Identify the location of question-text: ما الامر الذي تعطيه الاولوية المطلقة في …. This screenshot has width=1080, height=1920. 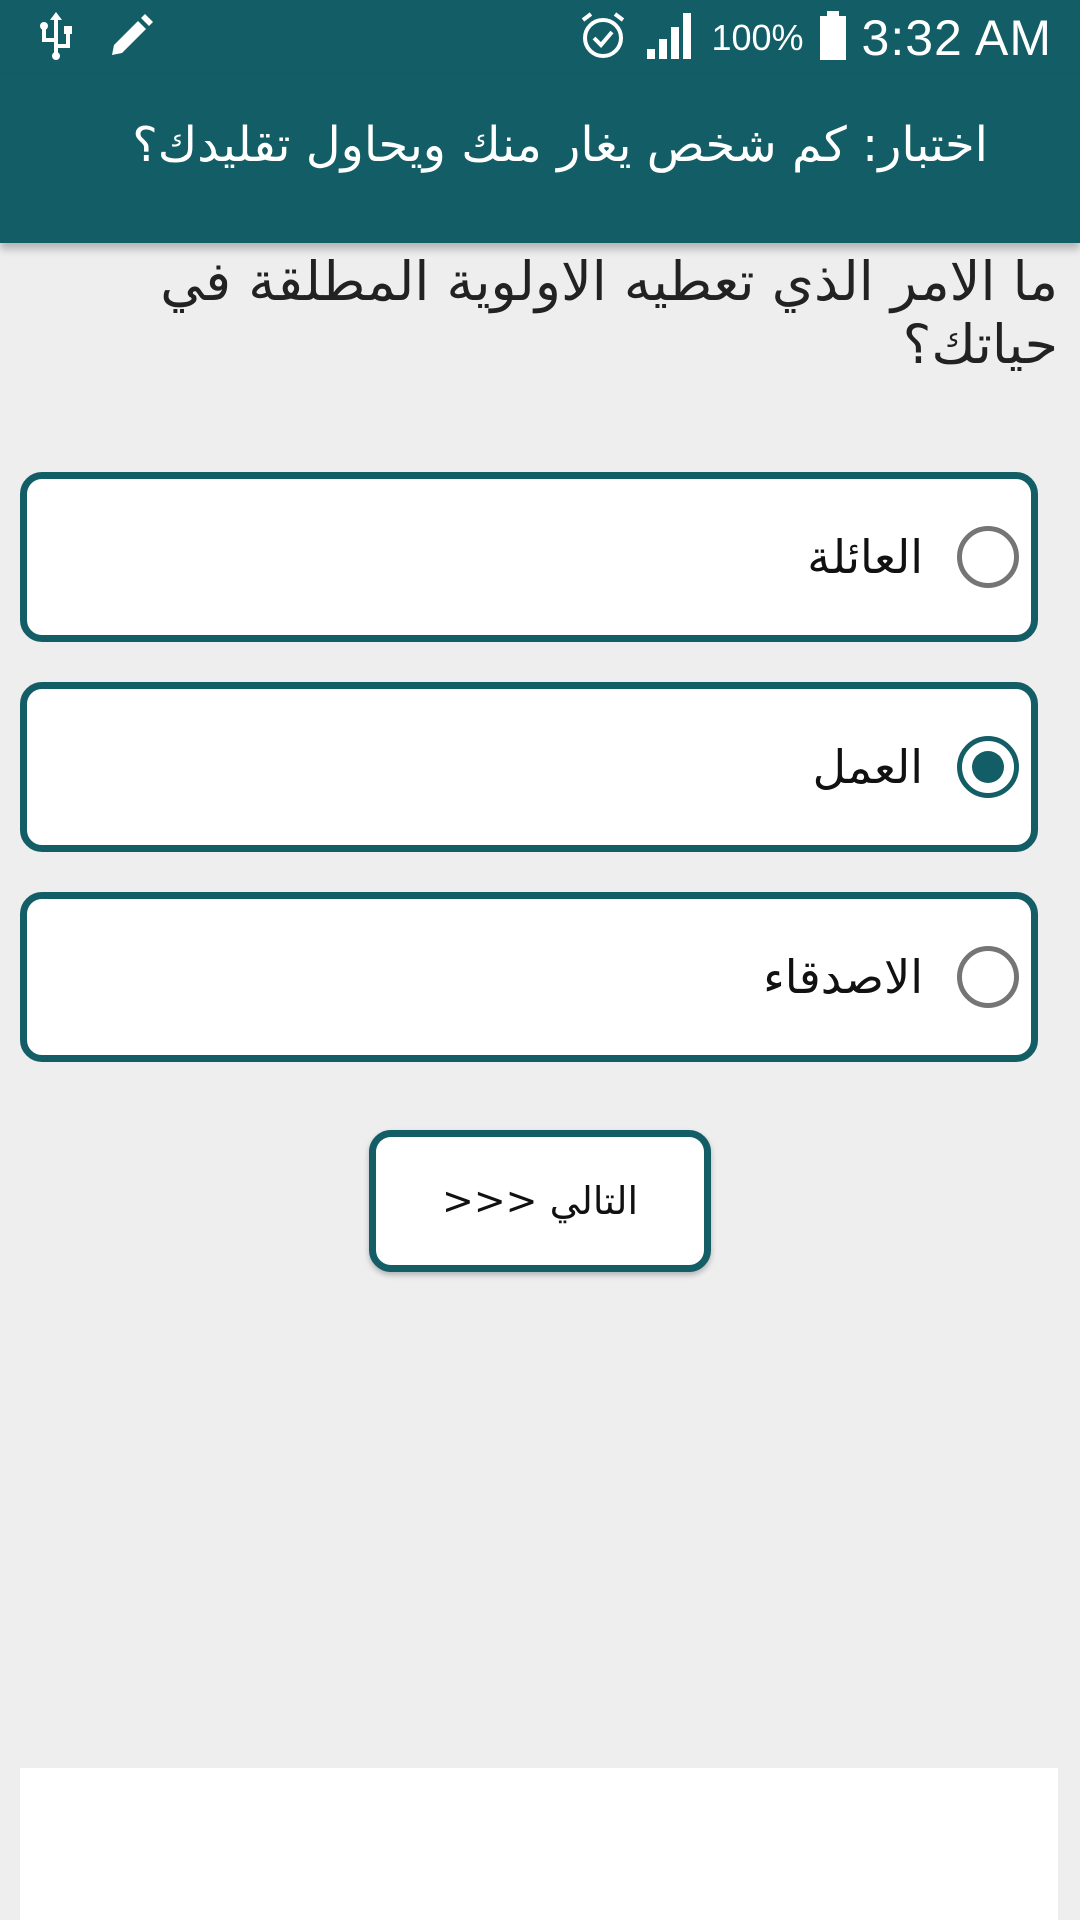
(609, 313).